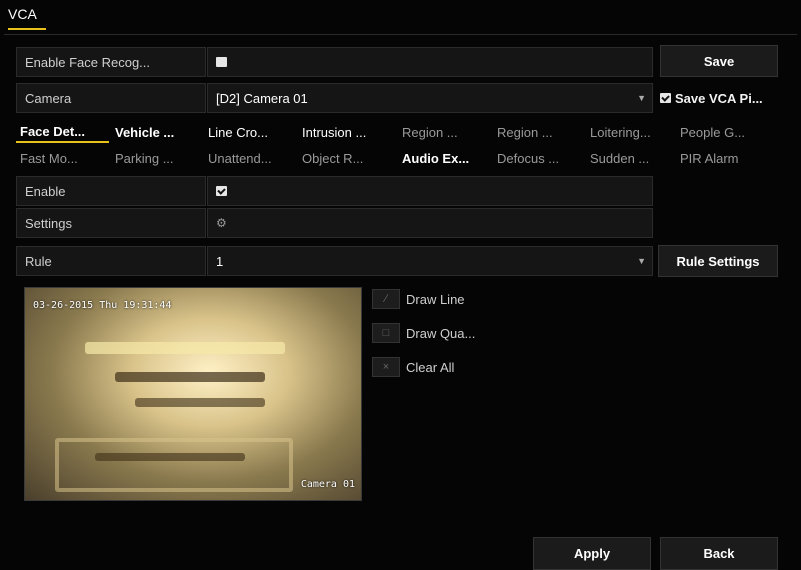  Describe the element at coordinates (719, 61) in the screenshot. I see `save-button: Save` at that location.